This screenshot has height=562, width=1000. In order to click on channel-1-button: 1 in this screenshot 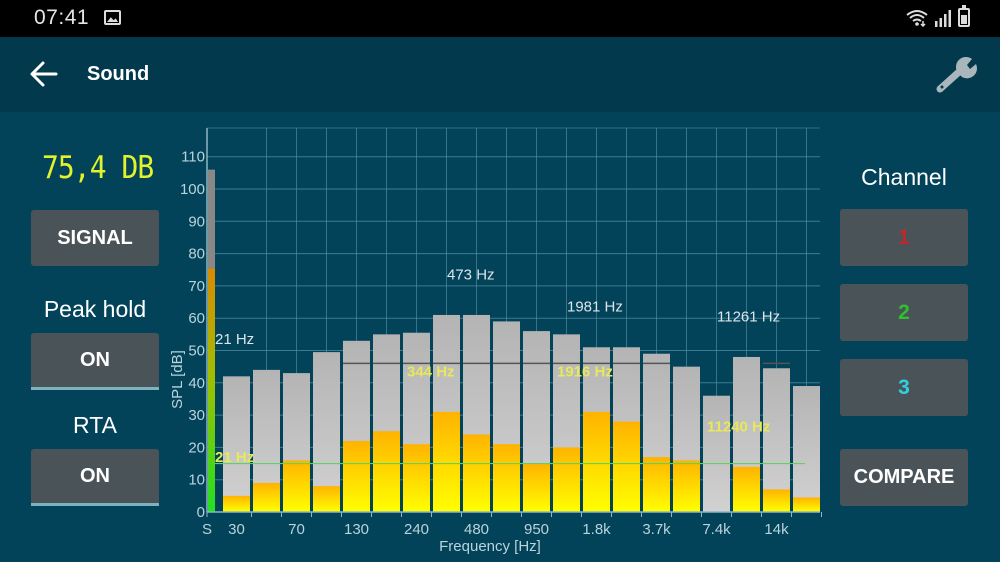, I will do `click(904, 237)`.